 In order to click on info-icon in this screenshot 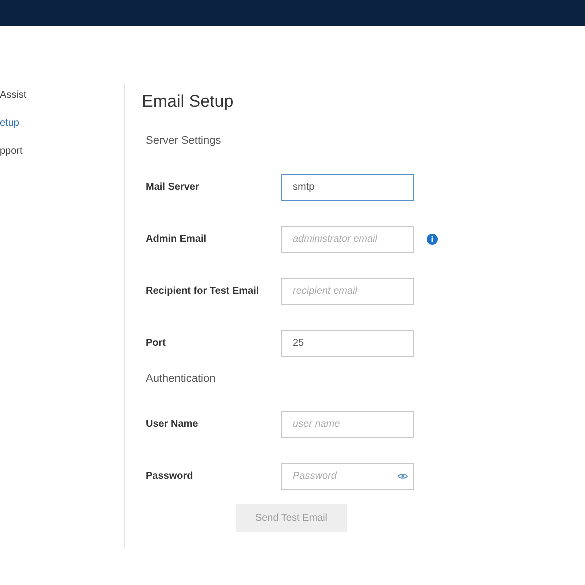, I will do `click(432, 239)`.